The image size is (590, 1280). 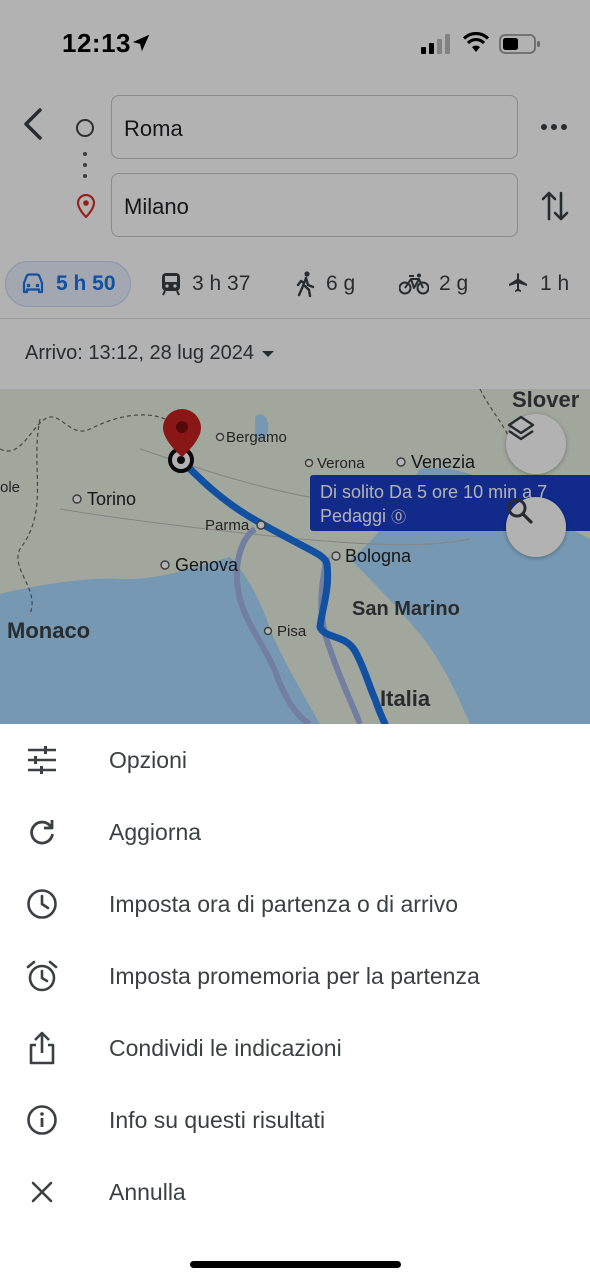 I want to click on menu-item-share: Condividi le indicazioni, so click(x=295, y=1048).